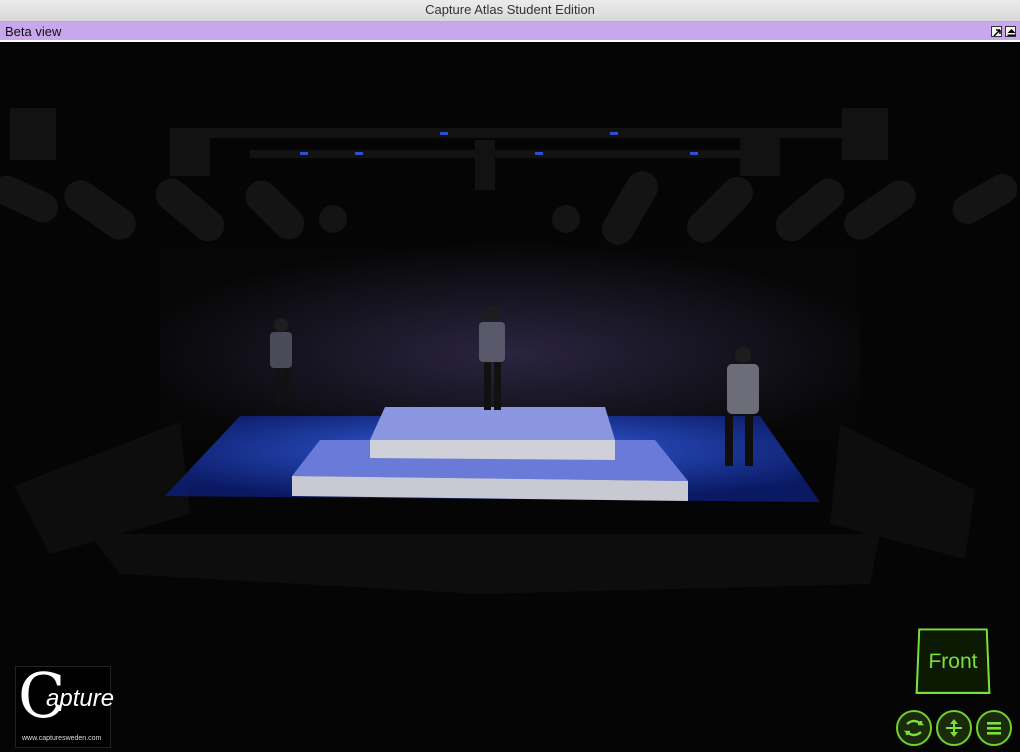 The image size is (1020, 752). What do you see at coordinates (510, 32) in the screenshot?
I see `view-header-bar: Beta view` at bounding box center [510, 32].